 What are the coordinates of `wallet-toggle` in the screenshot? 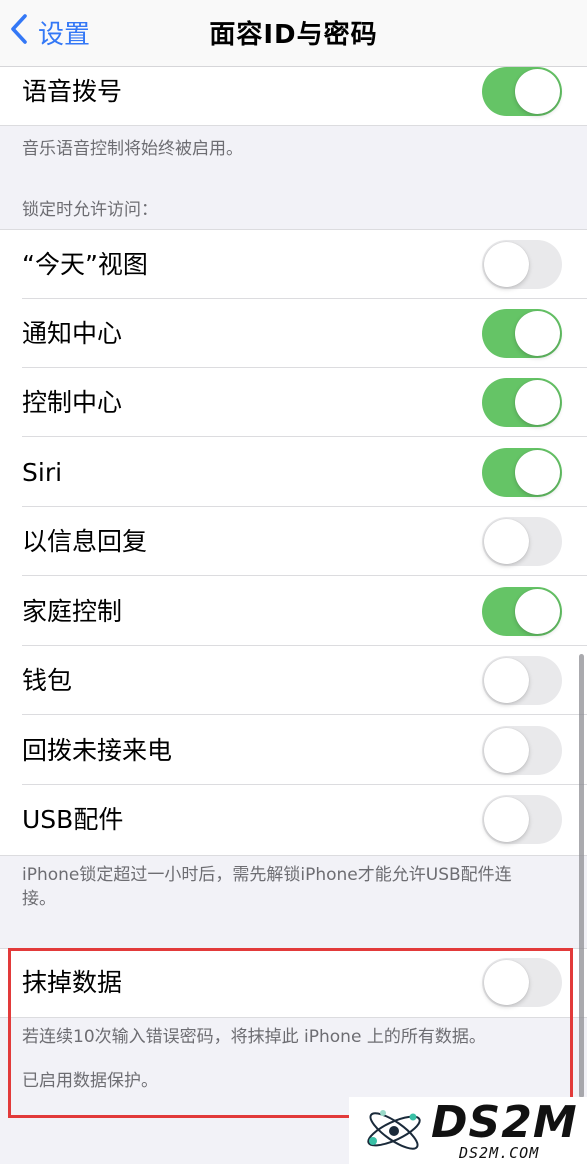 It's located at (522, 680).